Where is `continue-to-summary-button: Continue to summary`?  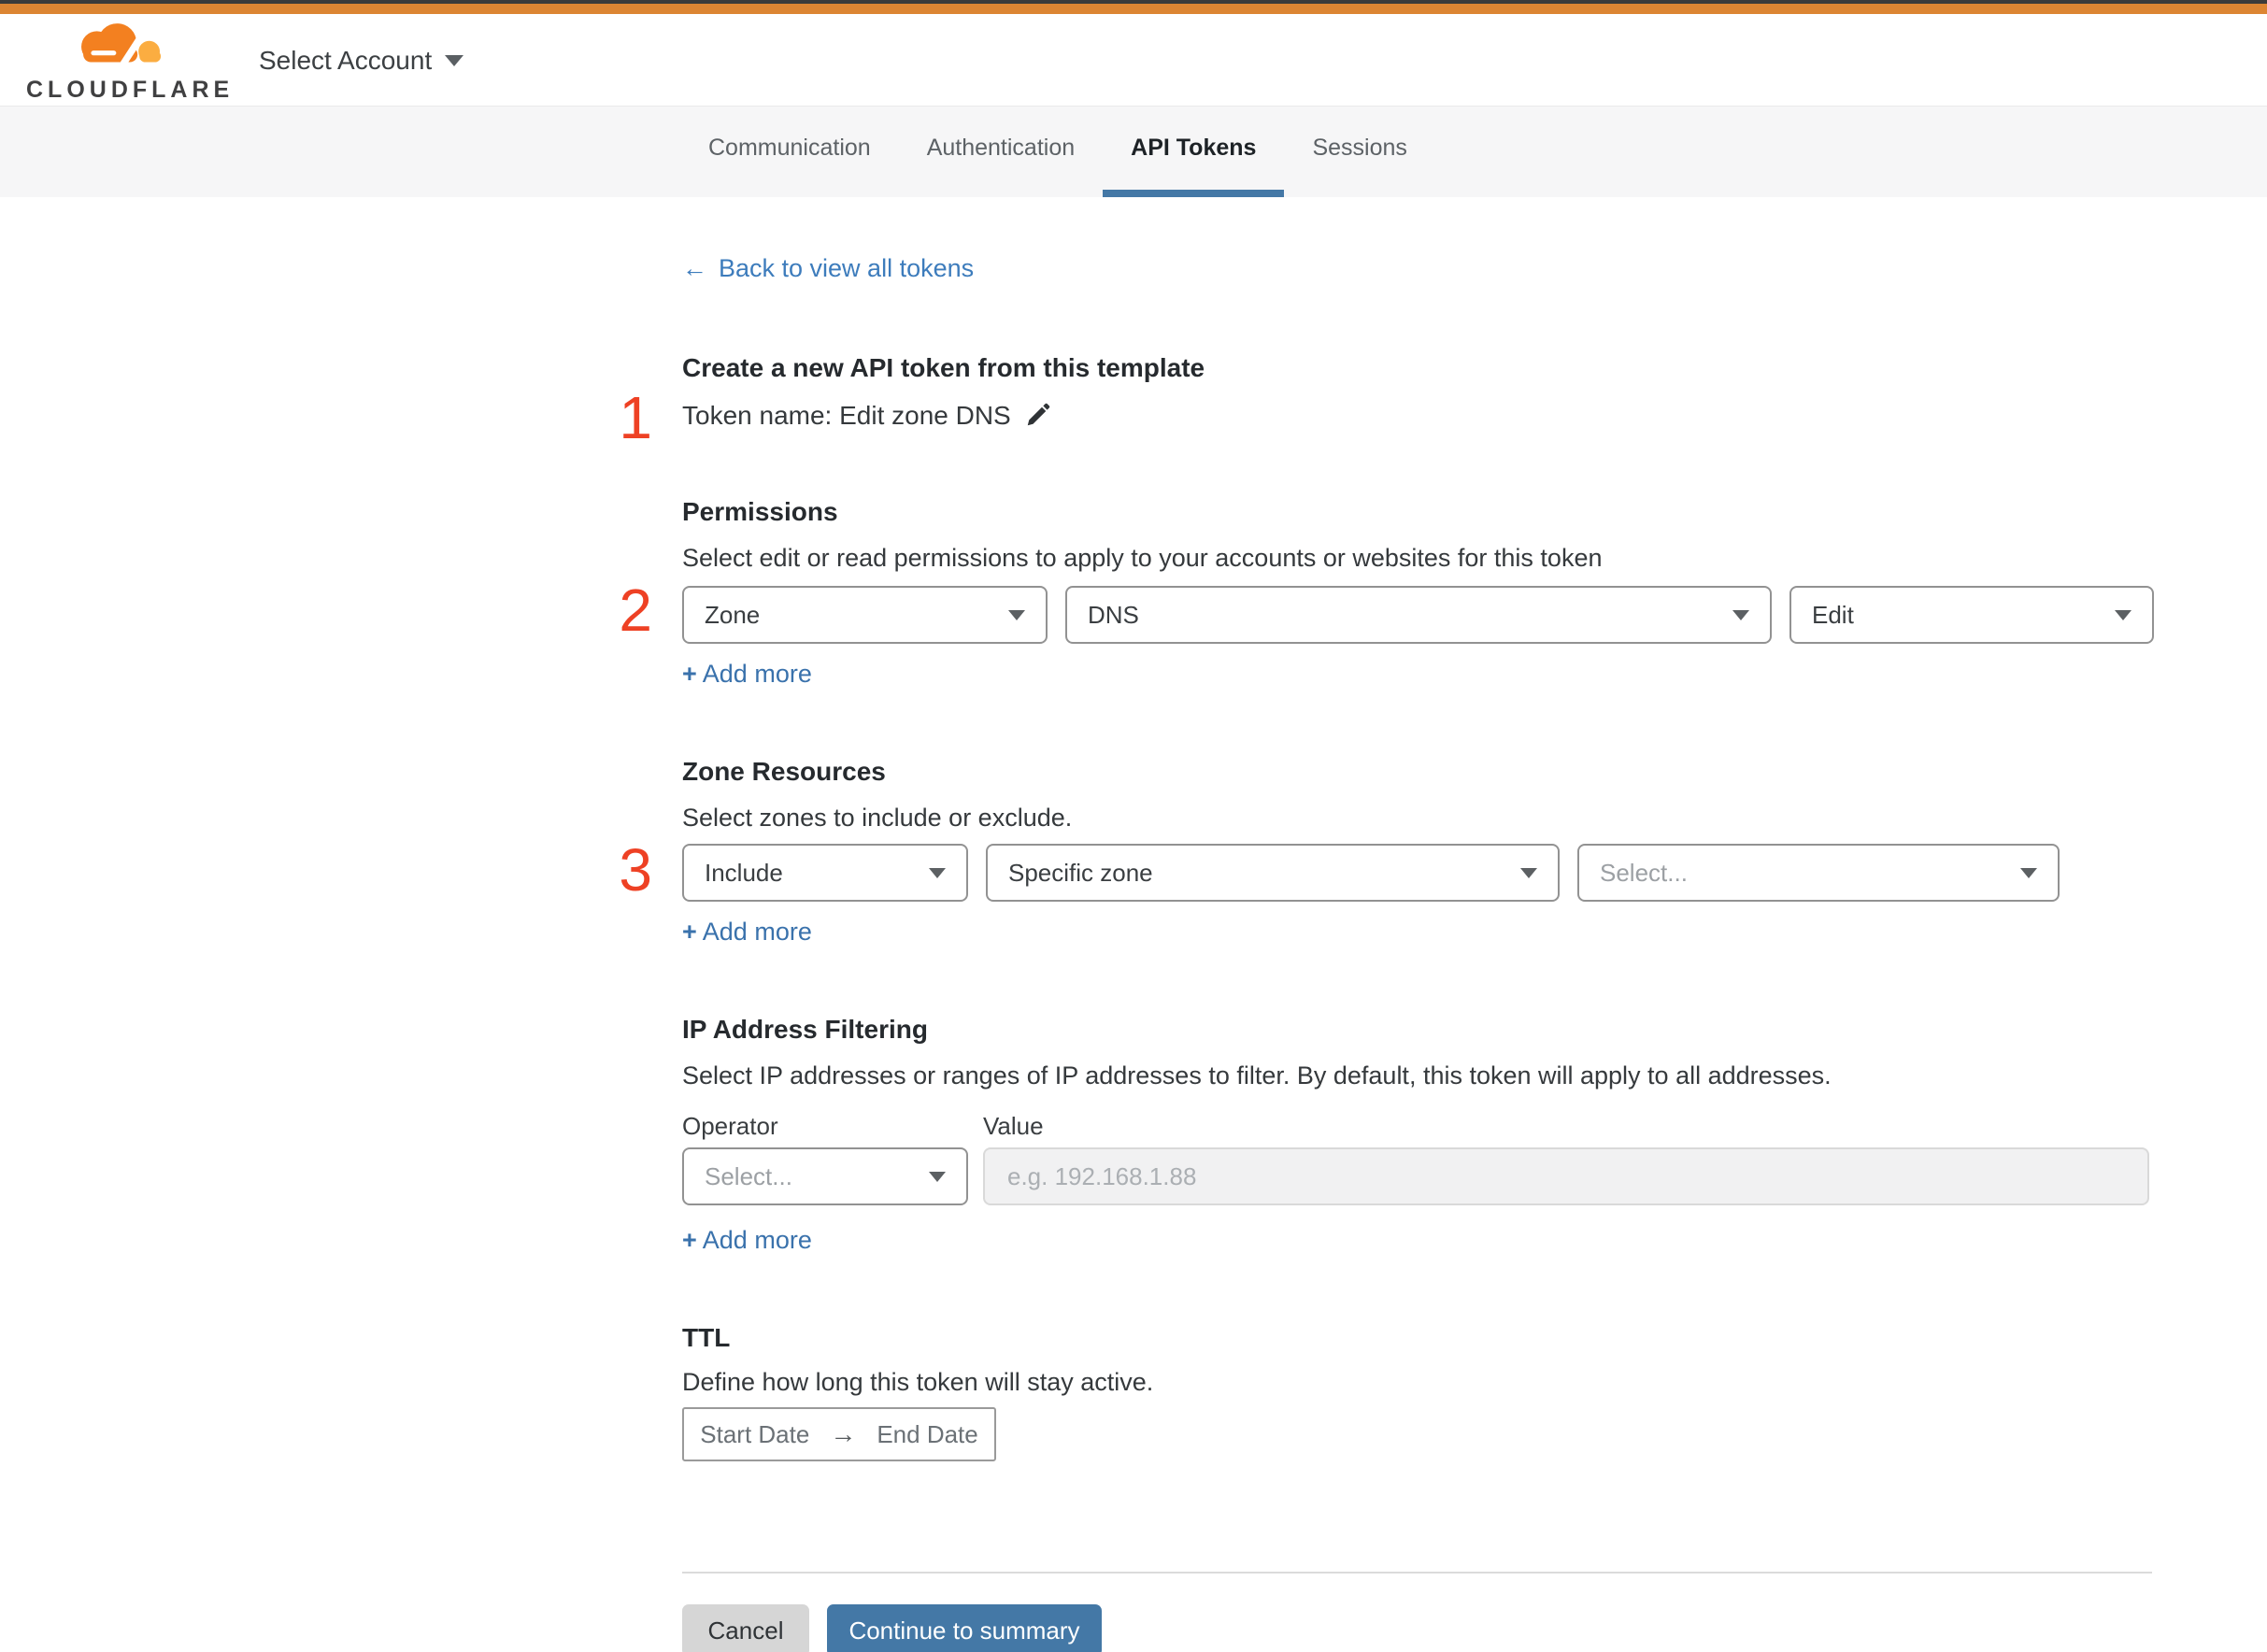
continue-to-summary-button: Continue to summary is located at coordinates (965, 1628).